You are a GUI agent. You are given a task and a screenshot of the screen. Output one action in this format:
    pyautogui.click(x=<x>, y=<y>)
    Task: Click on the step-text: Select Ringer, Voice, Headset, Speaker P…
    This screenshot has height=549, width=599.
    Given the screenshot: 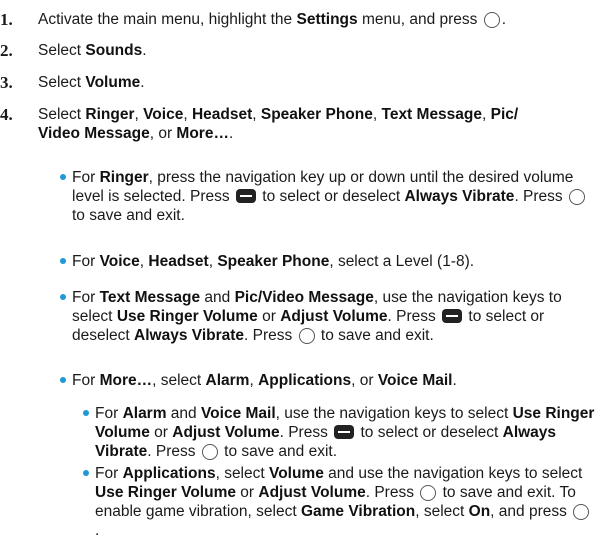 What is the action you would take?
    pyautogui.click(x=315, y=124)
    